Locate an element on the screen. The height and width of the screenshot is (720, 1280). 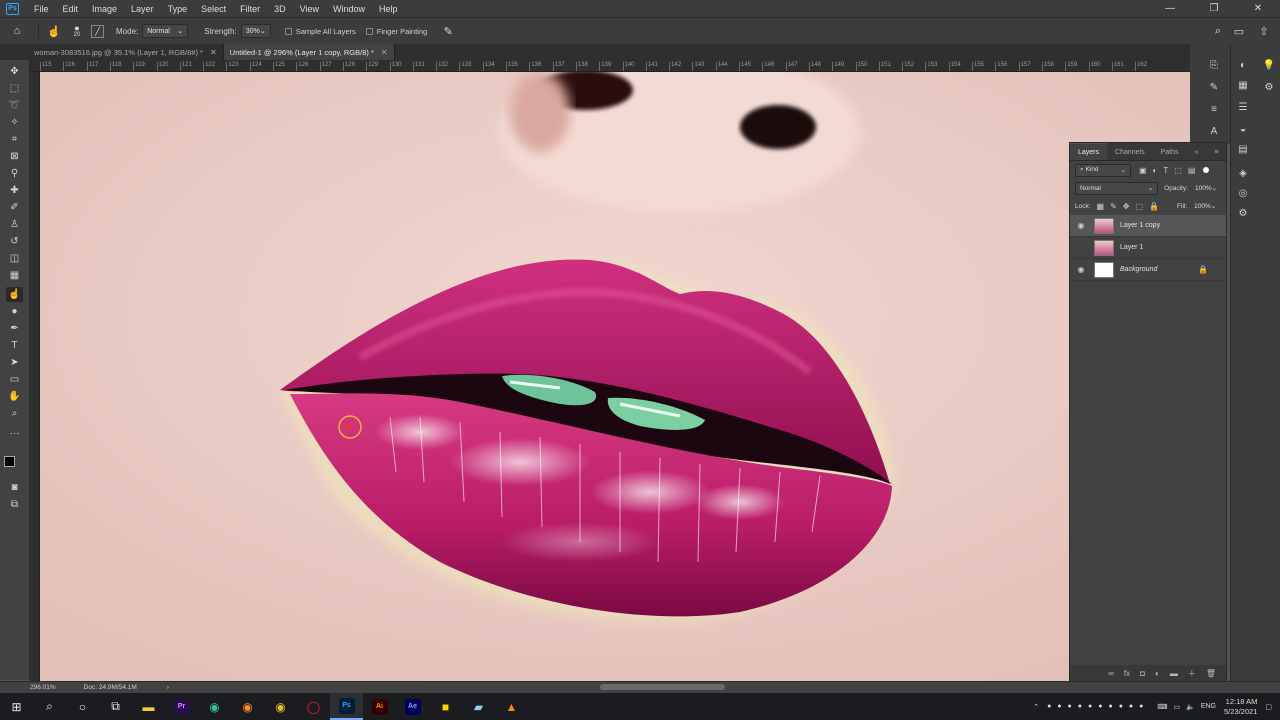
maximize-button: ❐ is located at coordinates (1214, 8).